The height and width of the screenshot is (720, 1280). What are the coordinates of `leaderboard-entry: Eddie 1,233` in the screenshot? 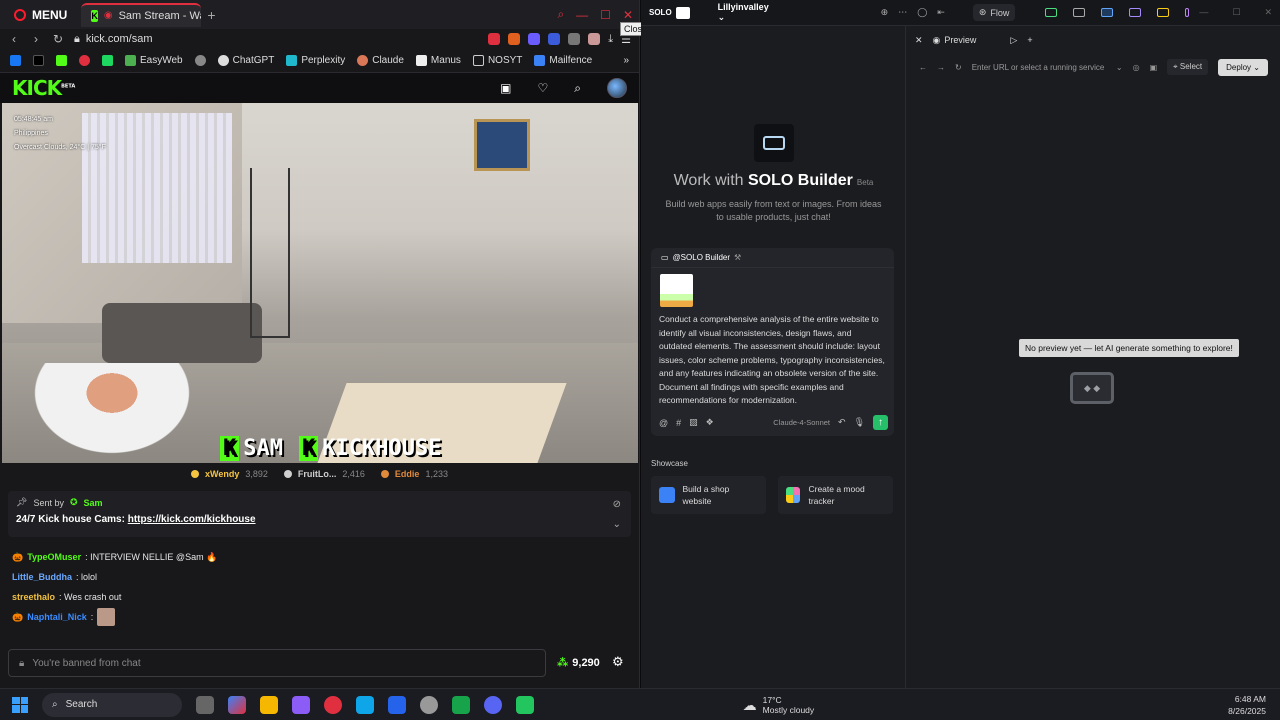 It's located at (414, 474).